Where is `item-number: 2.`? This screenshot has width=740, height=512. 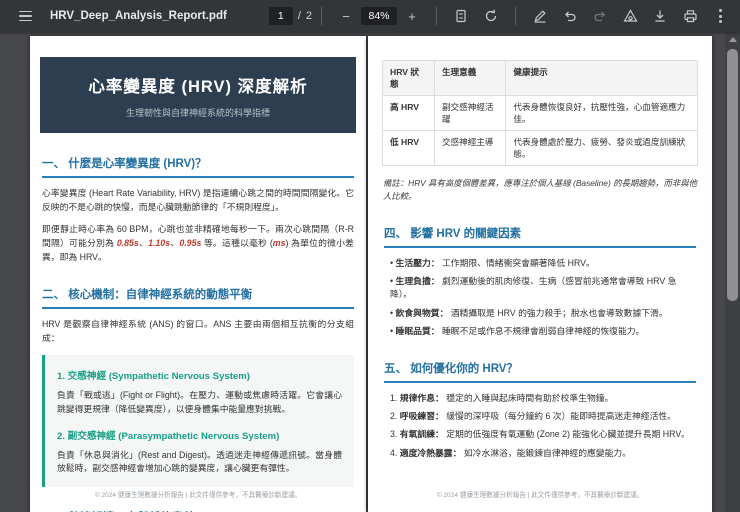
item-number: 2. is located at coordinates (394, 416).